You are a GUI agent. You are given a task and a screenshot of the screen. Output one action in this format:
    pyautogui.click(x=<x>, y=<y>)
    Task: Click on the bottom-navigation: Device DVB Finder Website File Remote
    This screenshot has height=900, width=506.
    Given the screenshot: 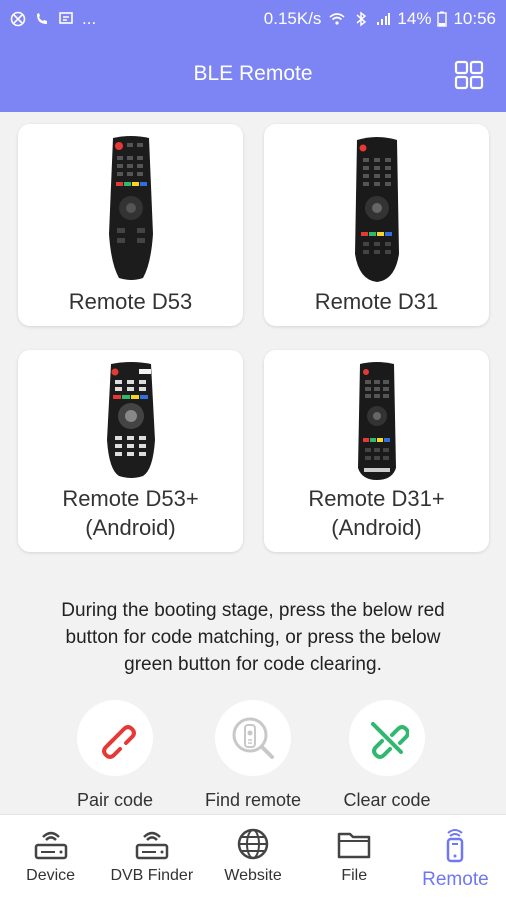 What is the action you would take?
    pyautogui.click(x=253, y=857)
    